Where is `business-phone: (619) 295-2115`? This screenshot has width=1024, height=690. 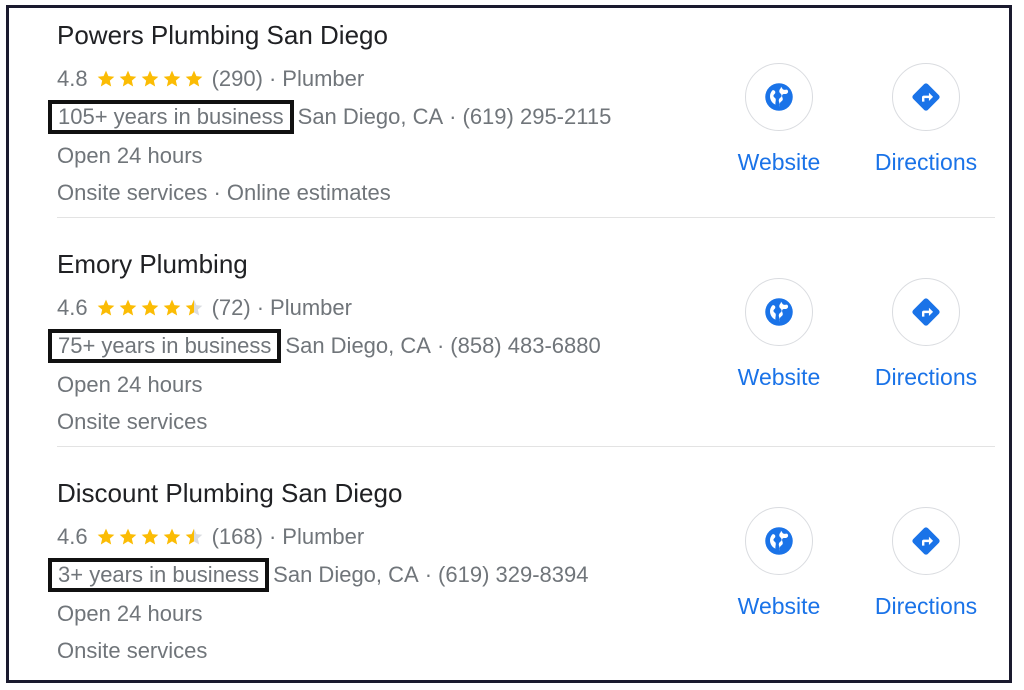 business-phone: (619) 295-2115 is located at coordinates (537, 117).